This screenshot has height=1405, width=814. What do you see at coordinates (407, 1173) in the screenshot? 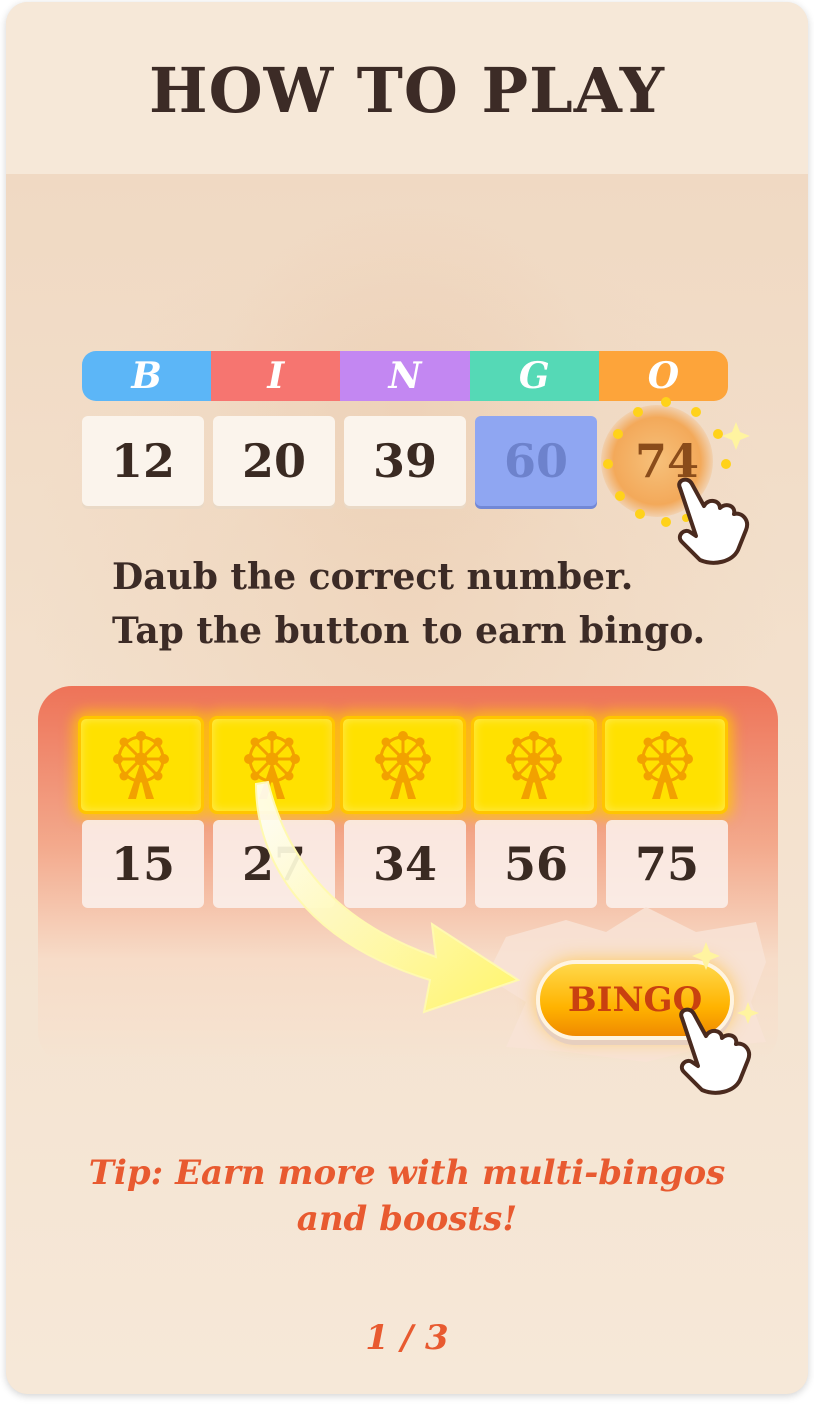
I see `tip-line-1: Tip: Earn more with multi-bingos` at bounding box center [407, 1173].